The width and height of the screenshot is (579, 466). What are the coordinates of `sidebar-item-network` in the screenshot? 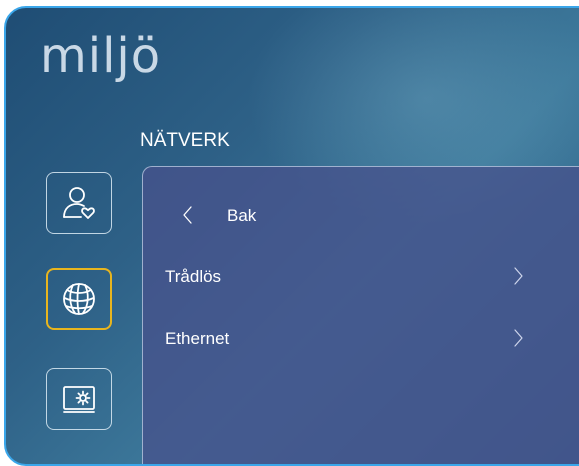 It's located at (79, 299).